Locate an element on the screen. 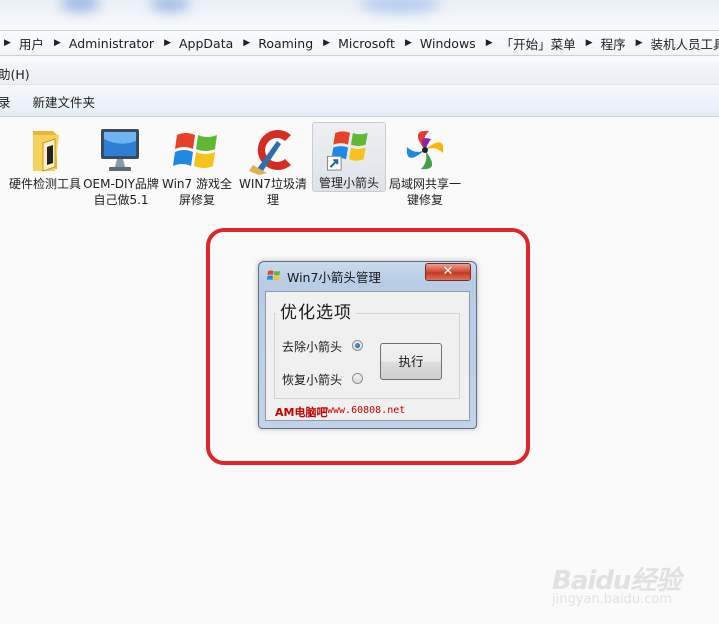 The image size is (719, 624). restore-arrow-label: 恢复小箭头 is located at coordinates (312, 379).